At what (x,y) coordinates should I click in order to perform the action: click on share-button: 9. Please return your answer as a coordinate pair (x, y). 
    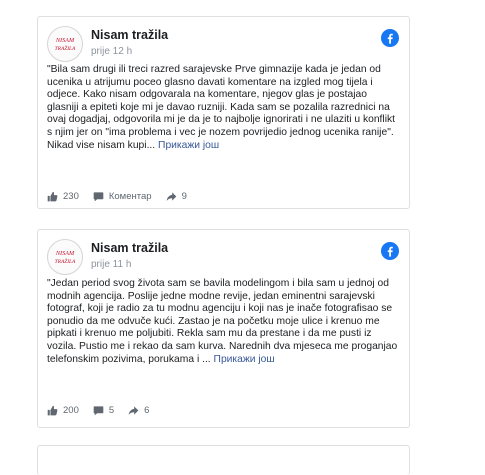
    Looking at the image, I should click on (176, 196).